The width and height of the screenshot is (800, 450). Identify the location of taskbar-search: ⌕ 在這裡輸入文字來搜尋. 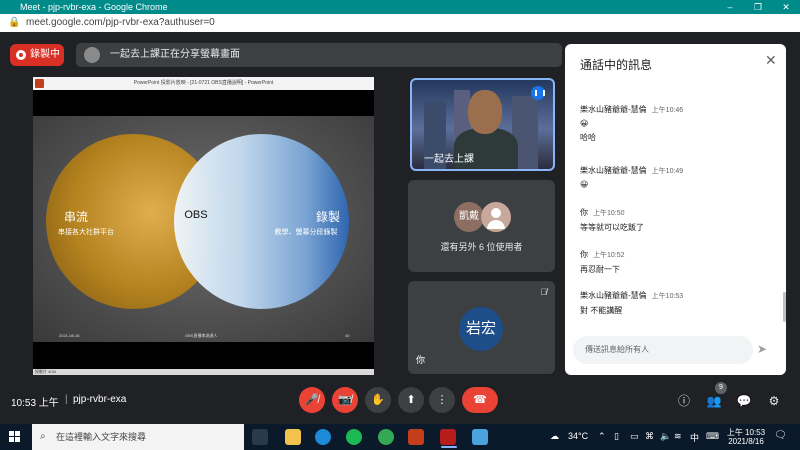
(138, 437).